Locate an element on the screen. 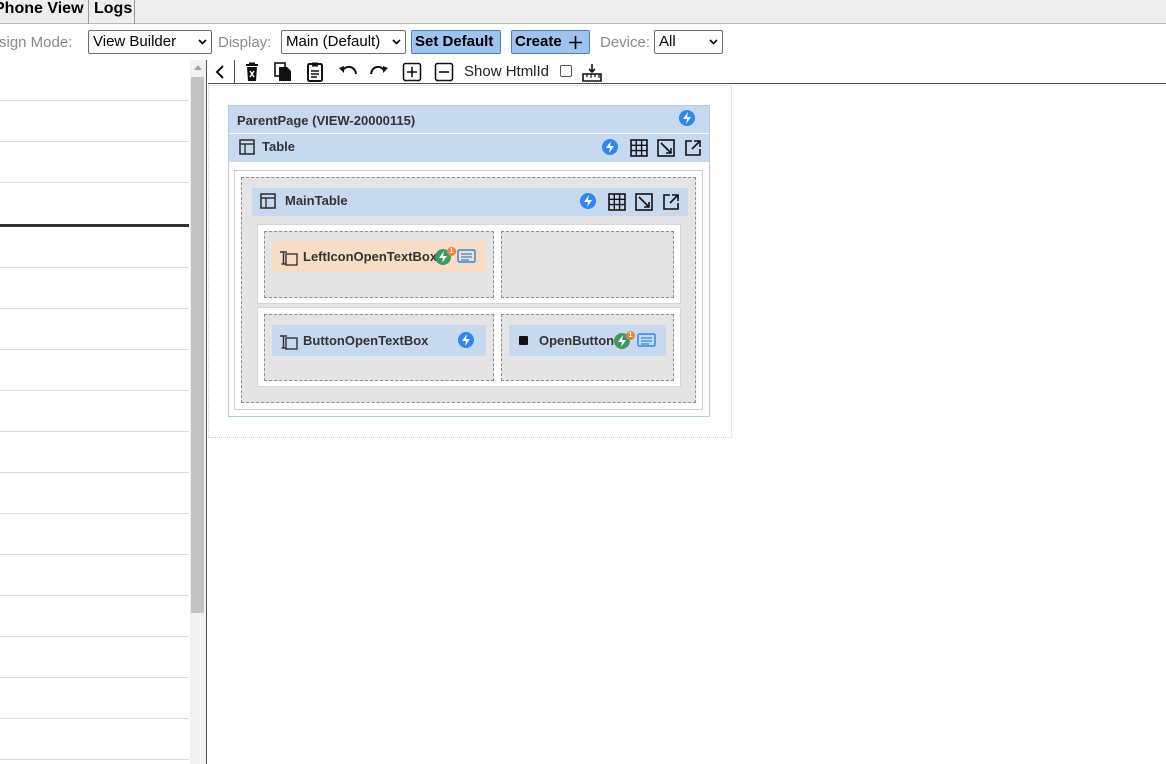 Image resolution: width=1166 pixels, height=764 pixels. scroll-up-icon is located at coordinates (198, 67).